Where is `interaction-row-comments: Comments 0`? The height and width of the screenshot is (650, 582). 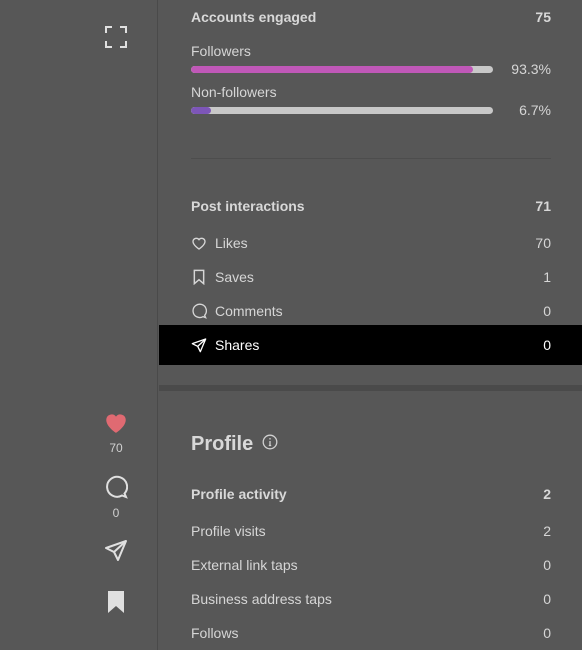 interaction-row-comments: Comments 0 is located at coordinates (371, 311).